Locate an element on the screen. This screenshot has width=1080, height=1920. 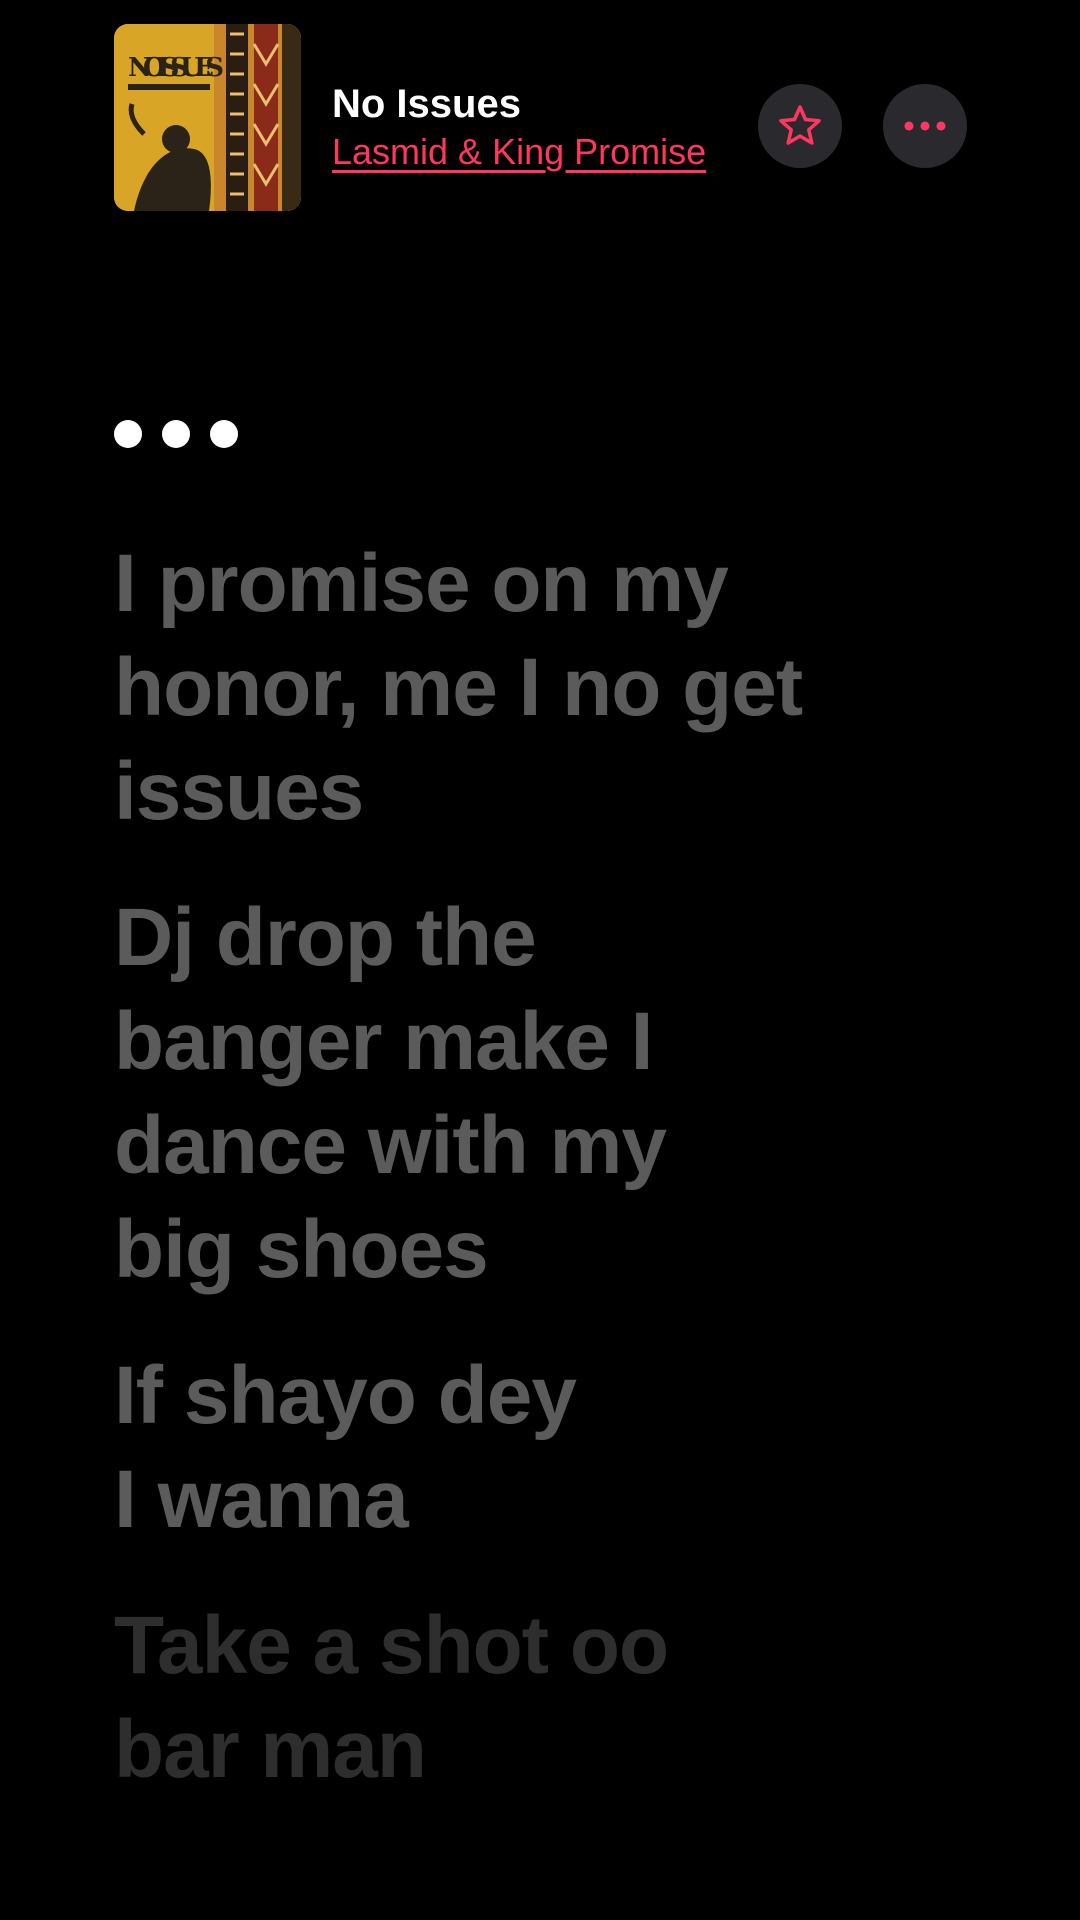
star-icon is located at coordinates (800, 125).